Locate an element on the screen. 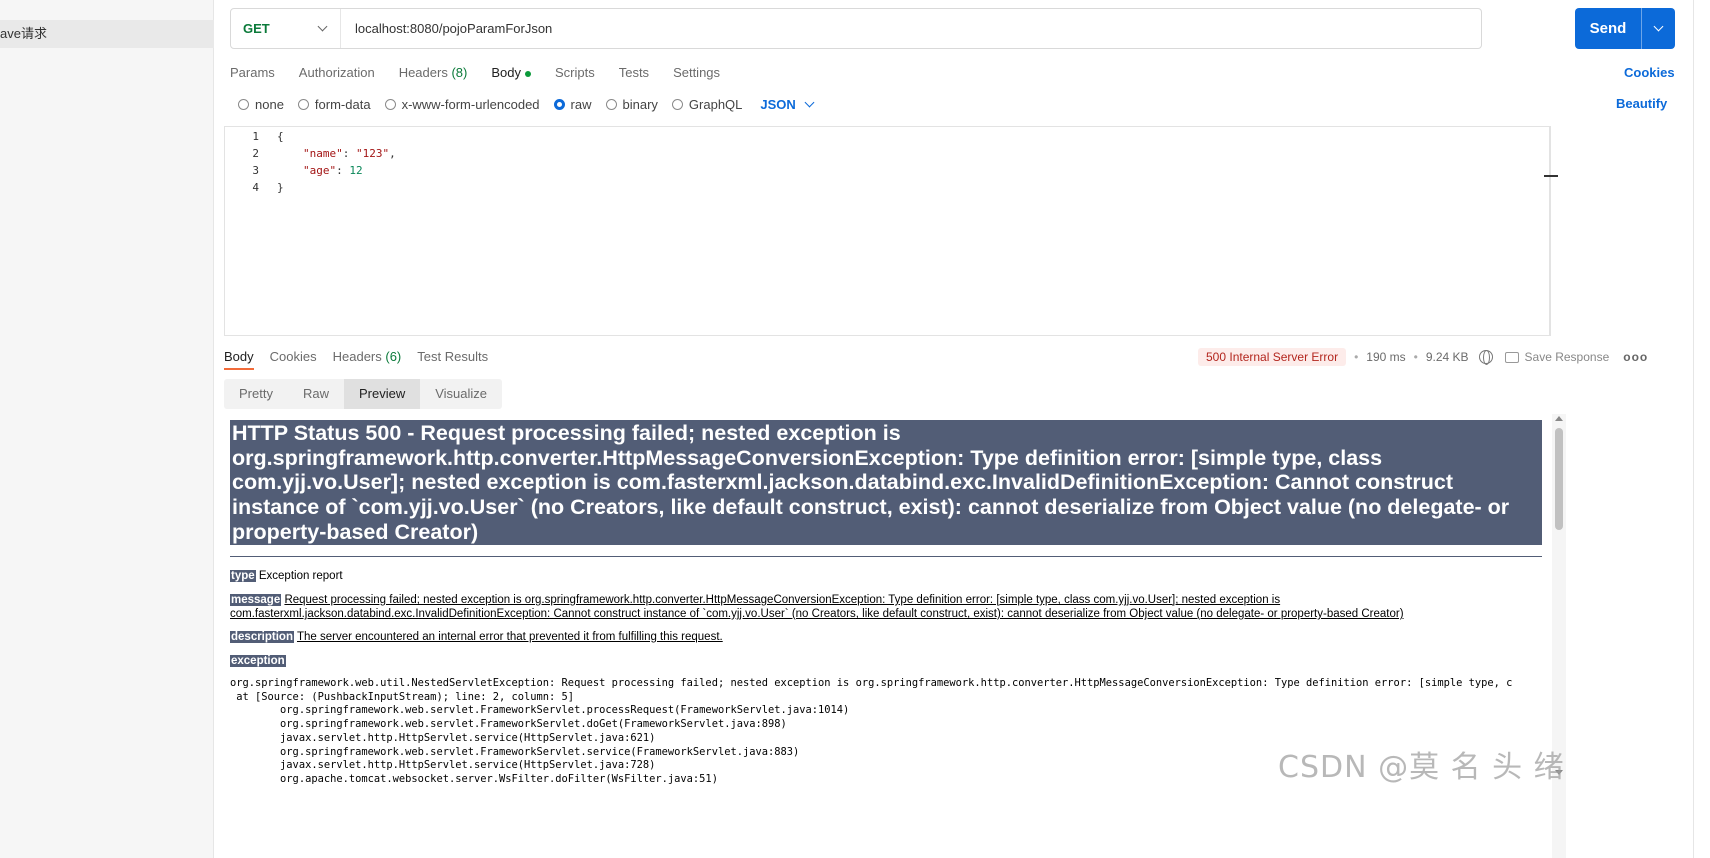 This screenshot has width=1710, height=858. radio-urlencoded: x-www-form-urlencoded is located at coordinates (462, 104).